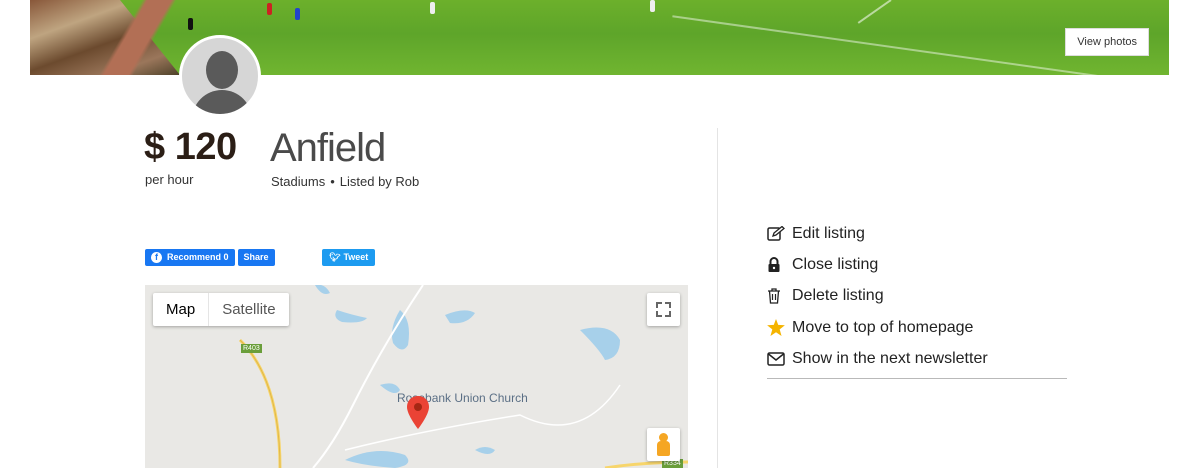 This screenshot has height=468, width=1200. Describe the element at coordinates (328, 148) in the screenshot. I see `listing-title: Anfield` at that location.